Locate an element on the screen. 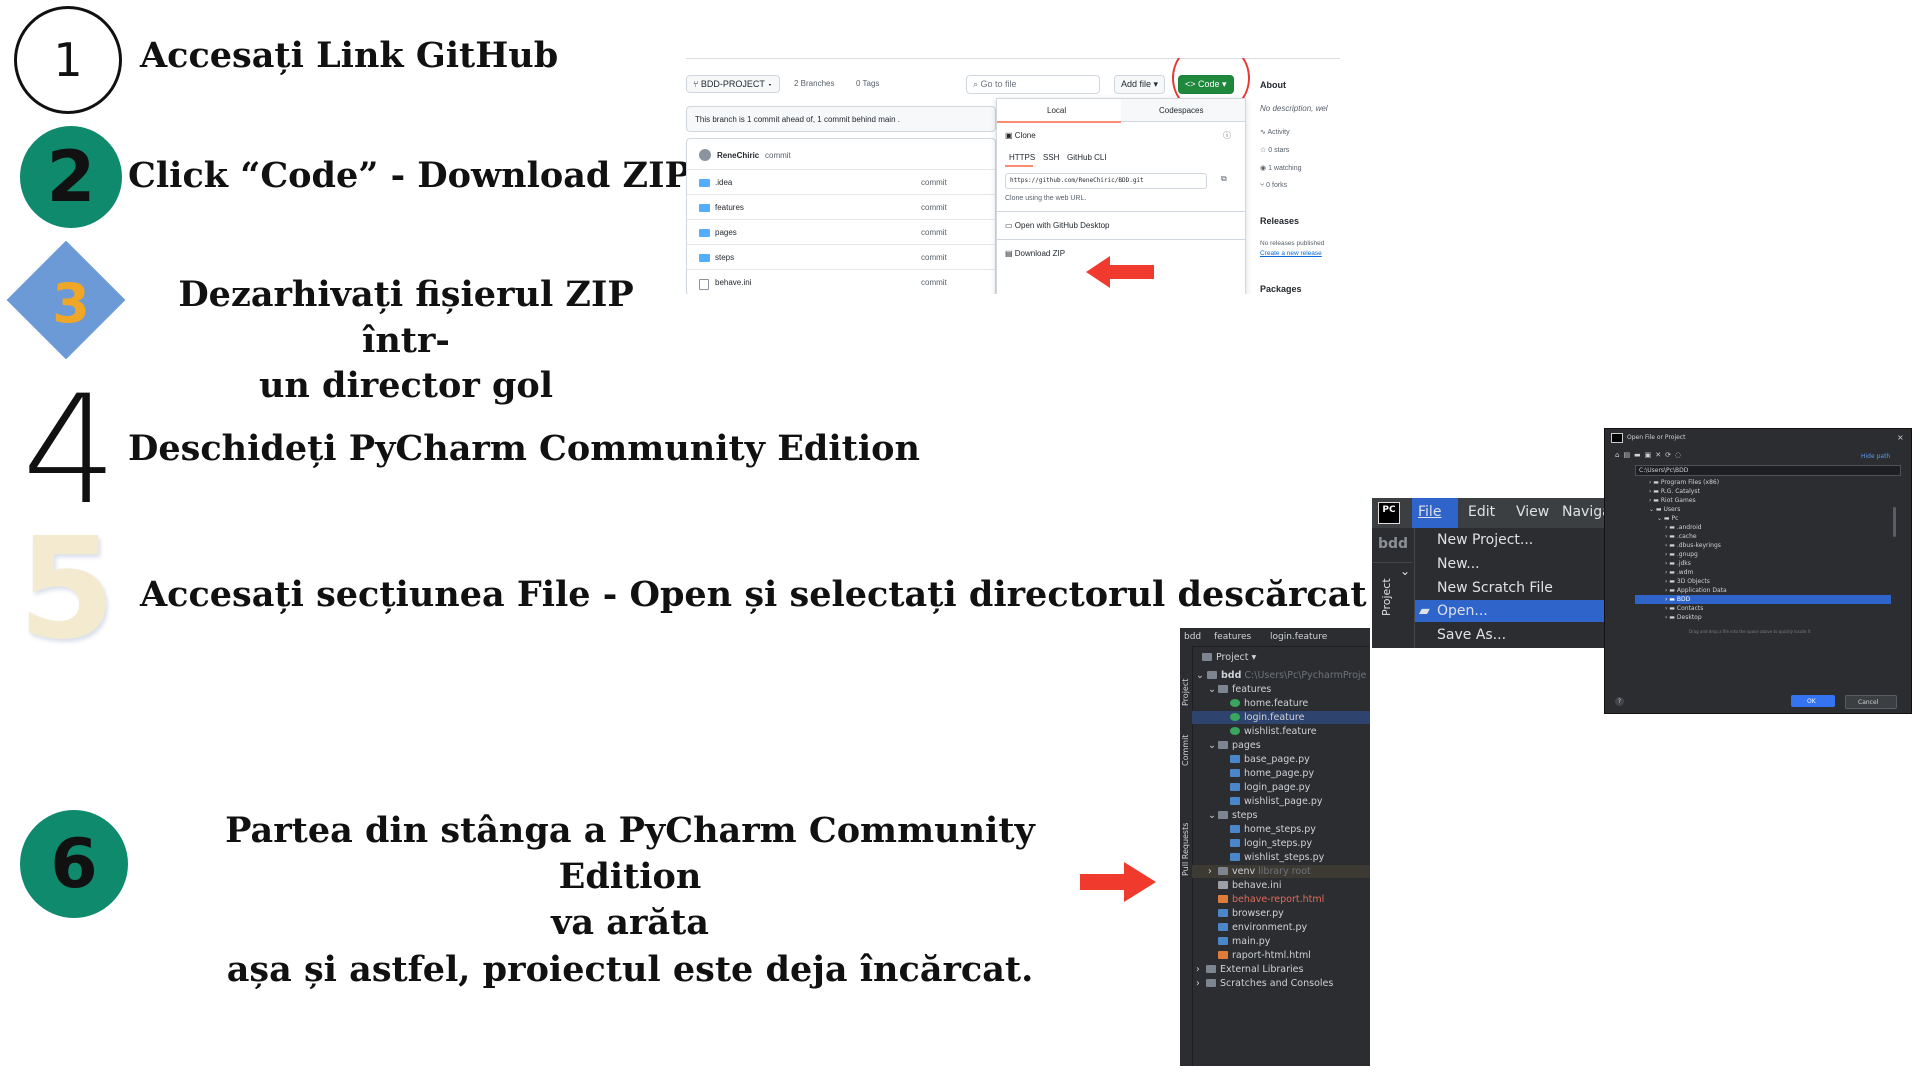 This screenshot has height=1080, width=1920. about-activity: ∿ Activity is located at coordinates (1275, 132).